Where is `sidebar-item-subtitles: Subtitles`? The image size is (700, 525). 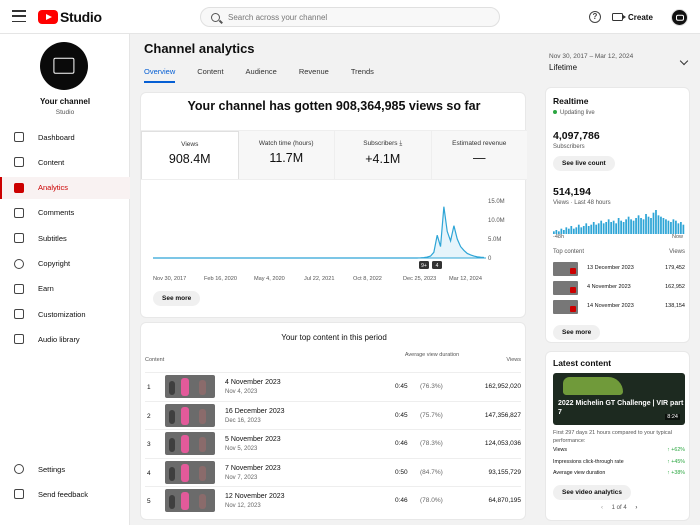 sidebar-item-subtitles: Subtitles is located at coordinates (65, 238).